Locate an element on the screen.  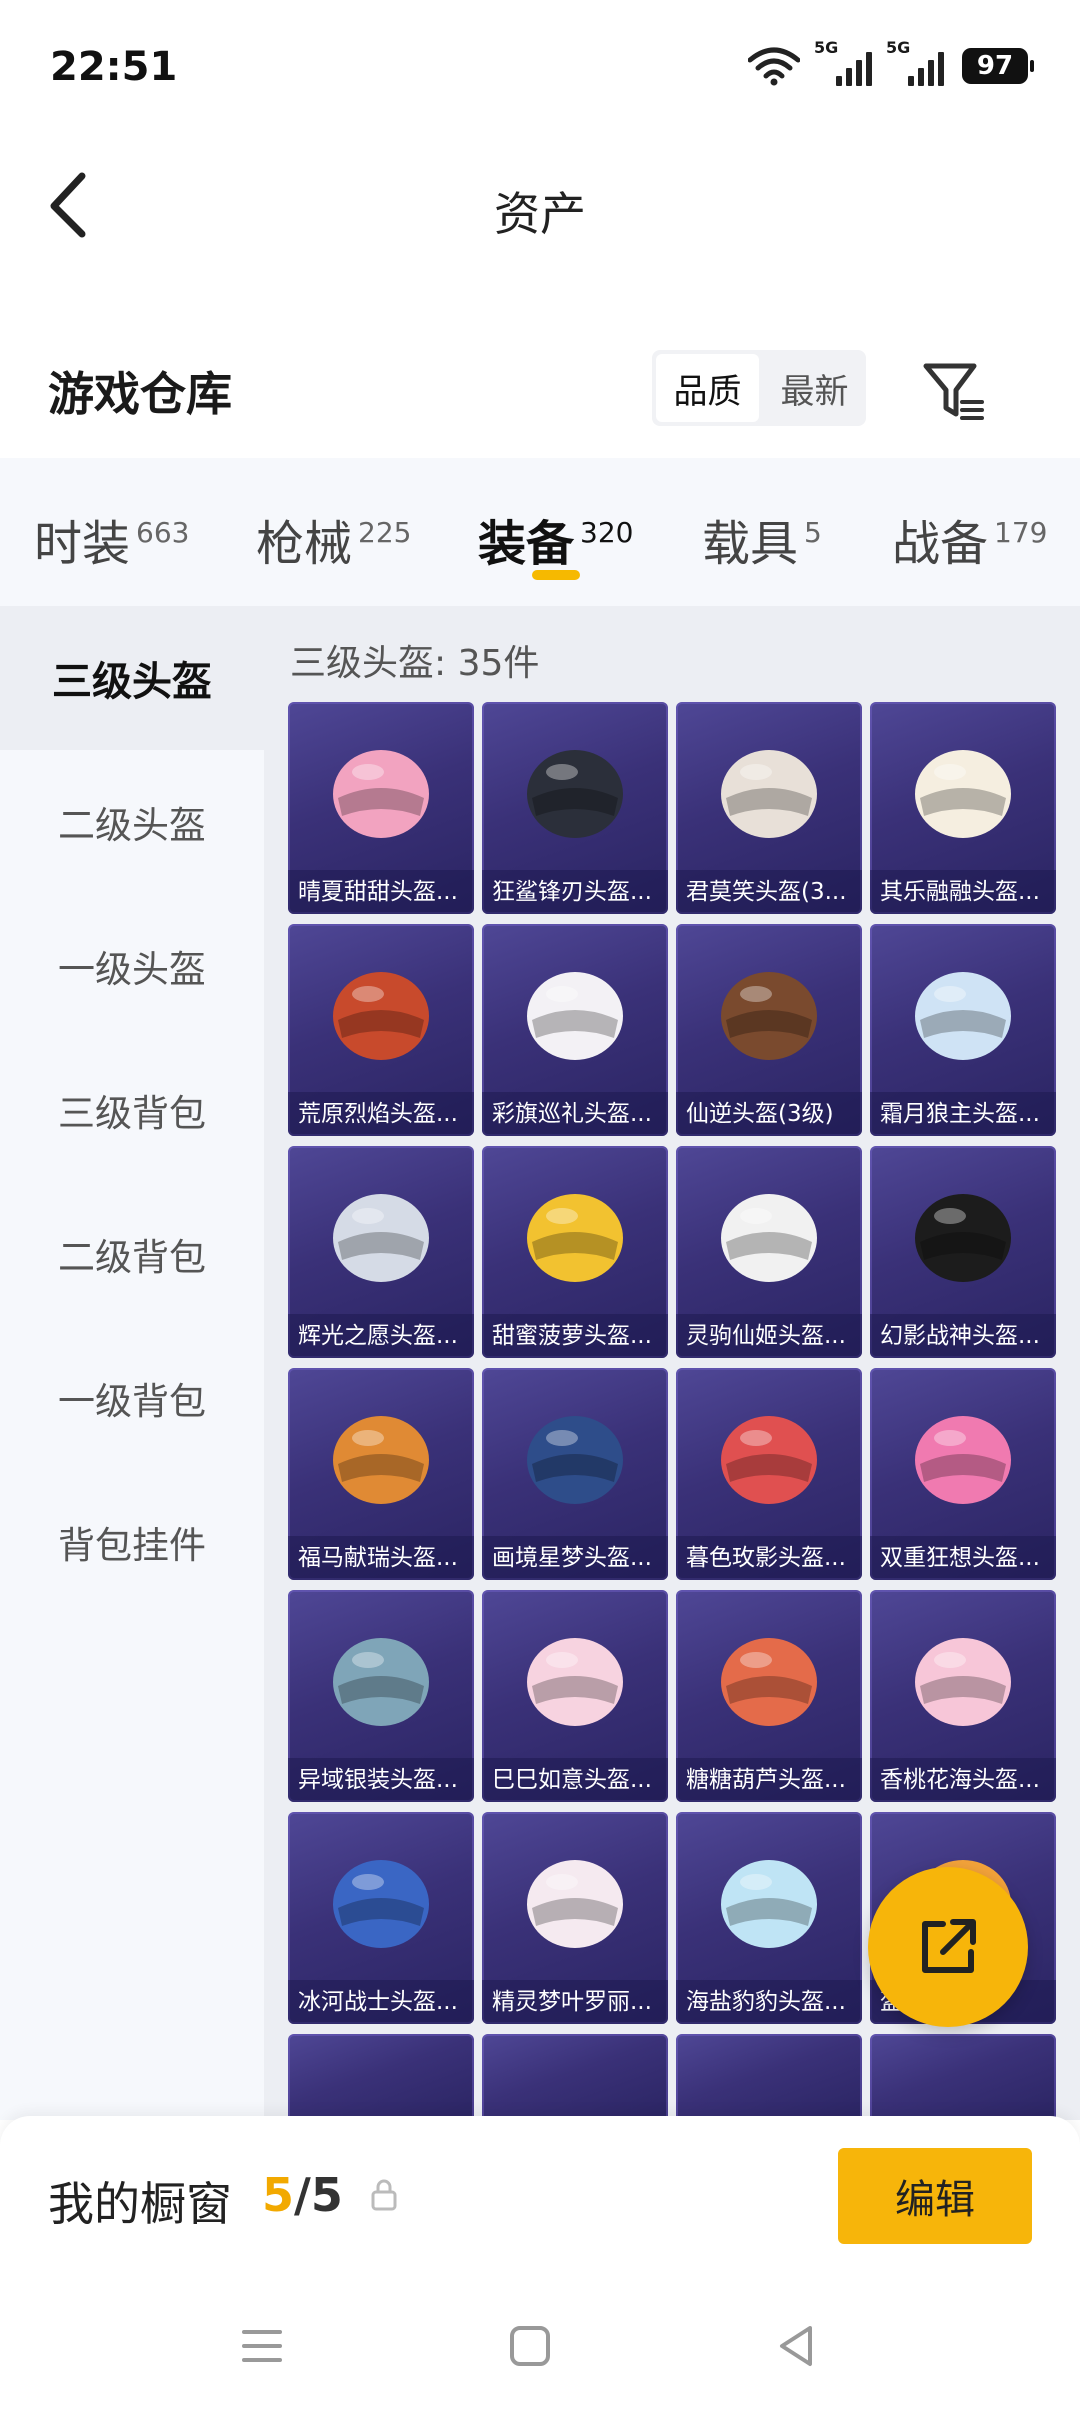
sort-latest-button: 最新 is located at coordinates (814, 388).